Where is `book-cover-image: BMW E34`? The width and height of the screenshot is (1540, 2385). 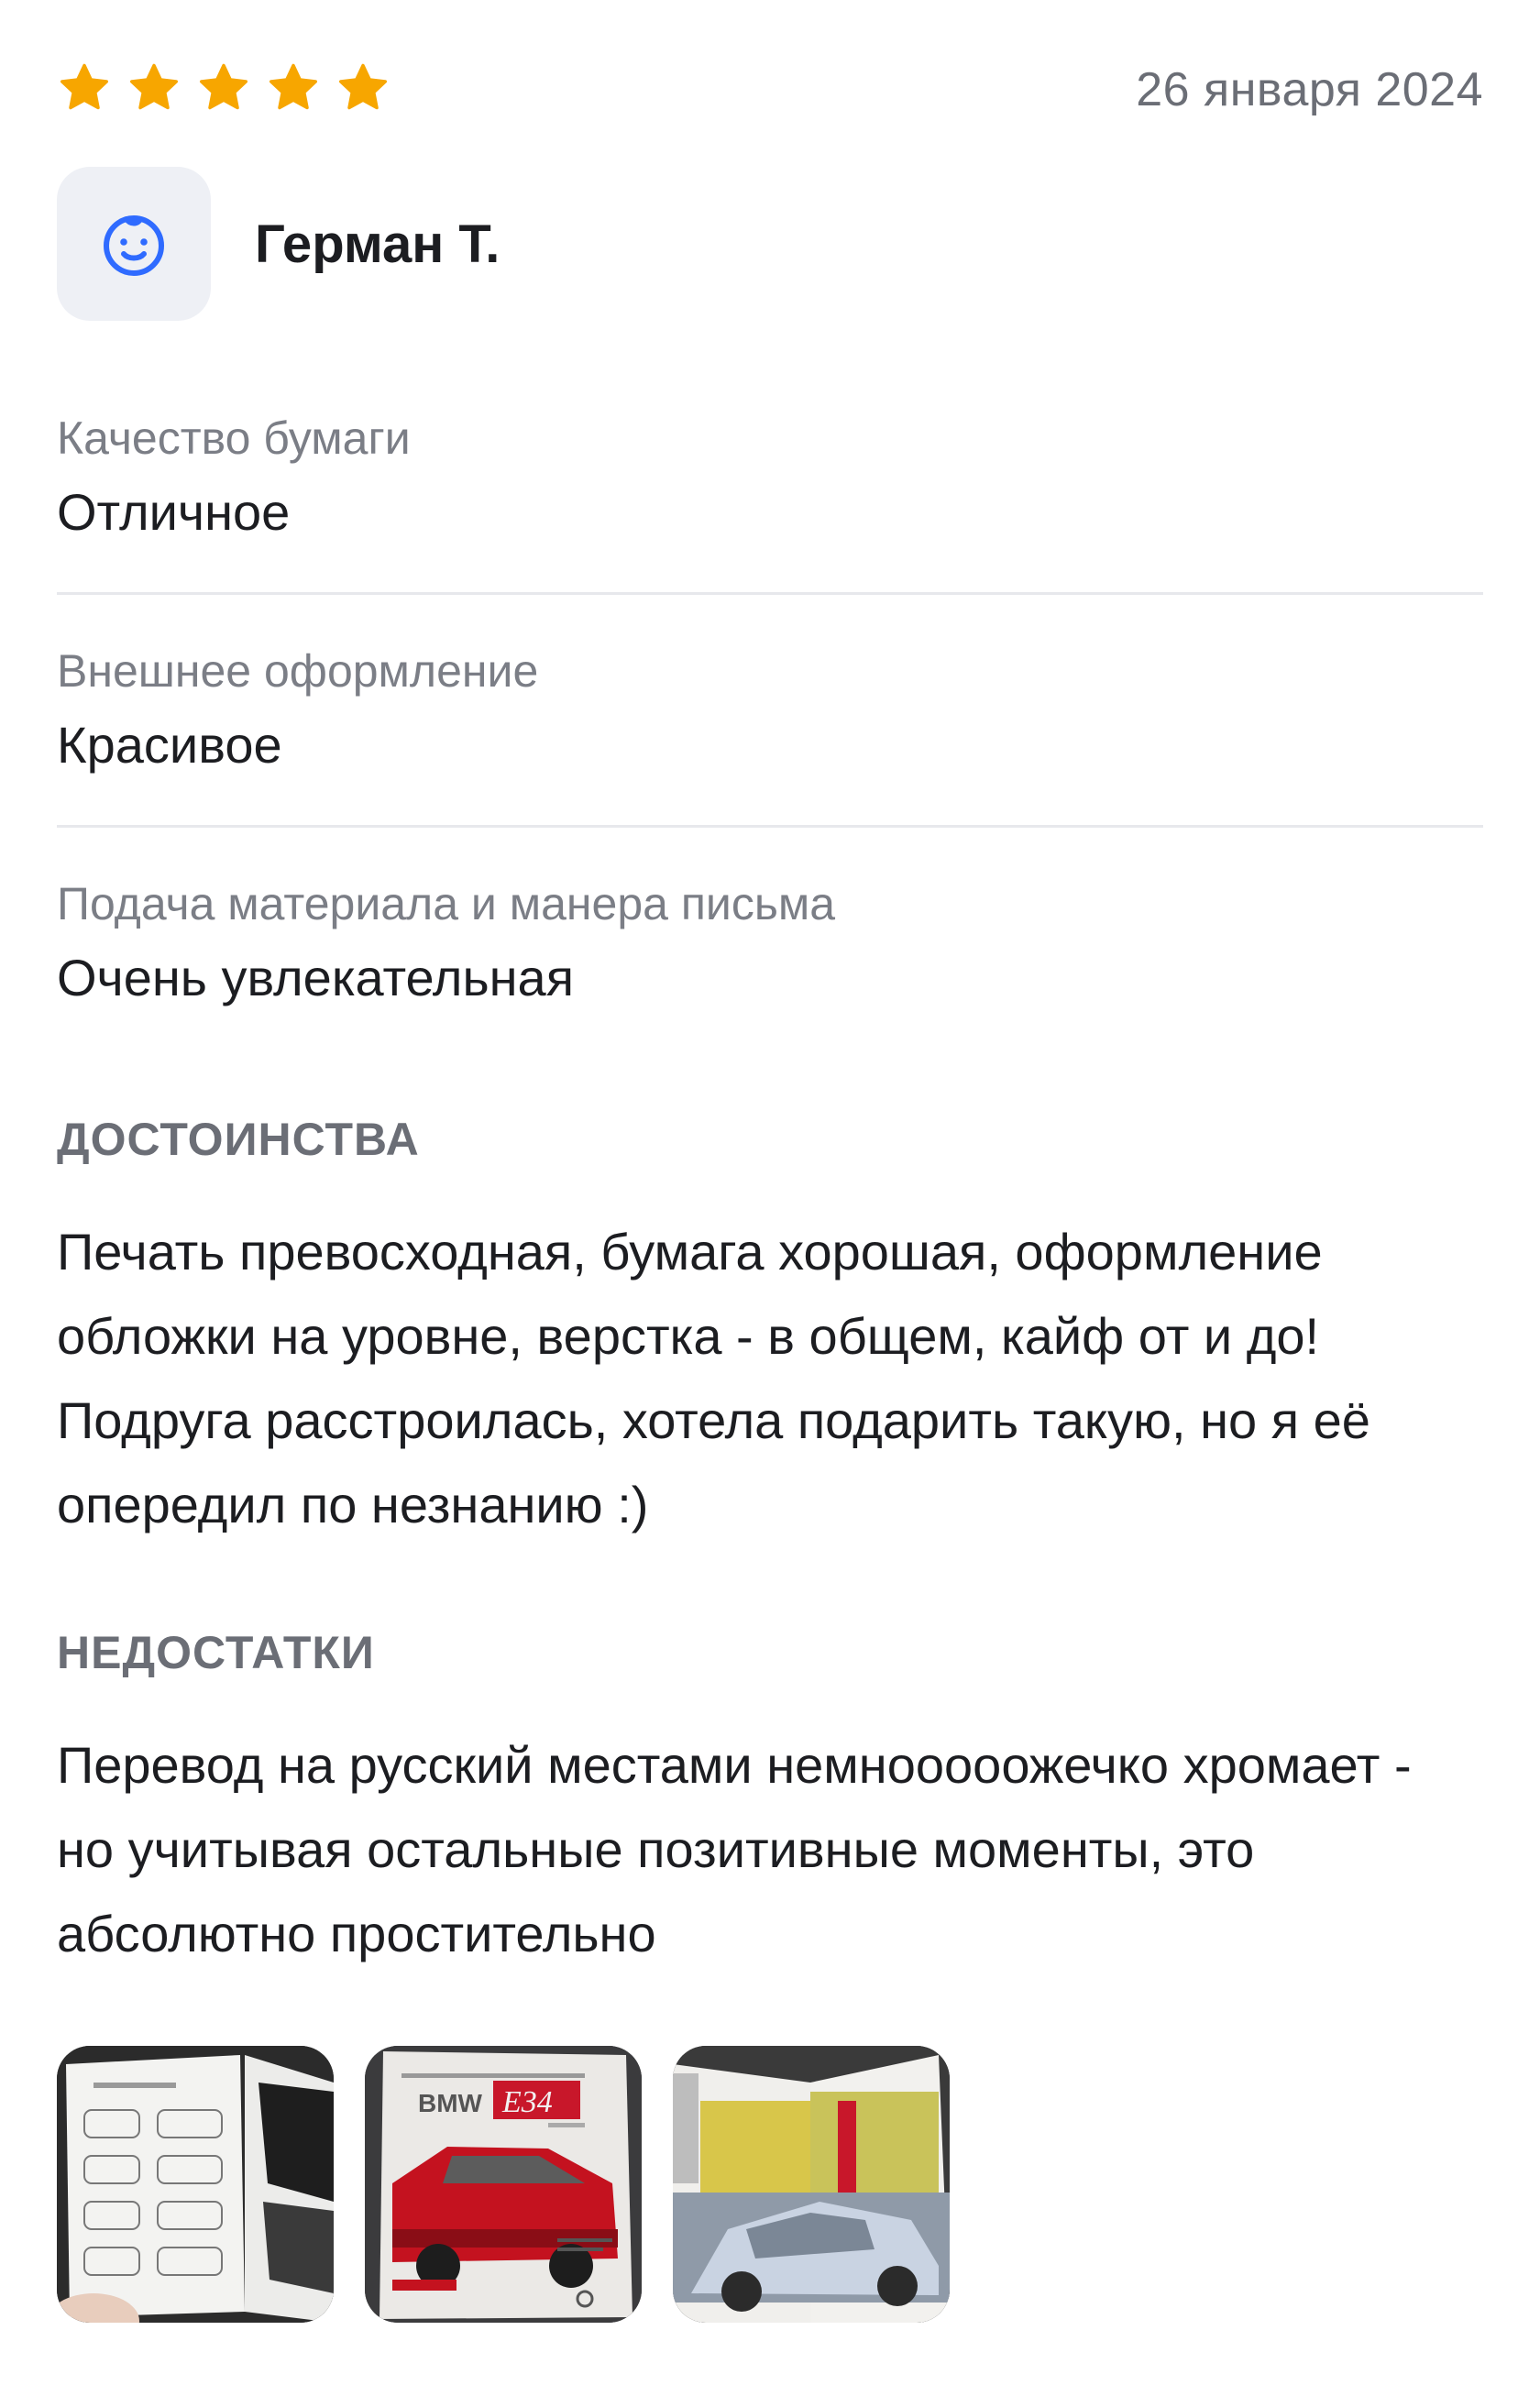 book-cover-image: BMW E34 is located at coordinates (503, 2185).